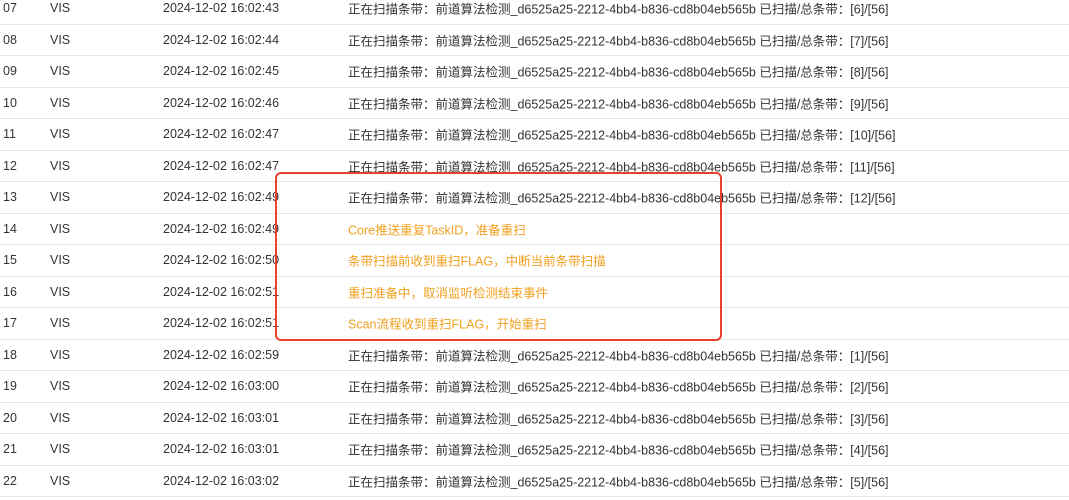 Image resolution: width=1069 pixels, height=500 pixels. Describe the element at coordinates (10, 417) in the screenshot. I see `log-index: 20` at that location.